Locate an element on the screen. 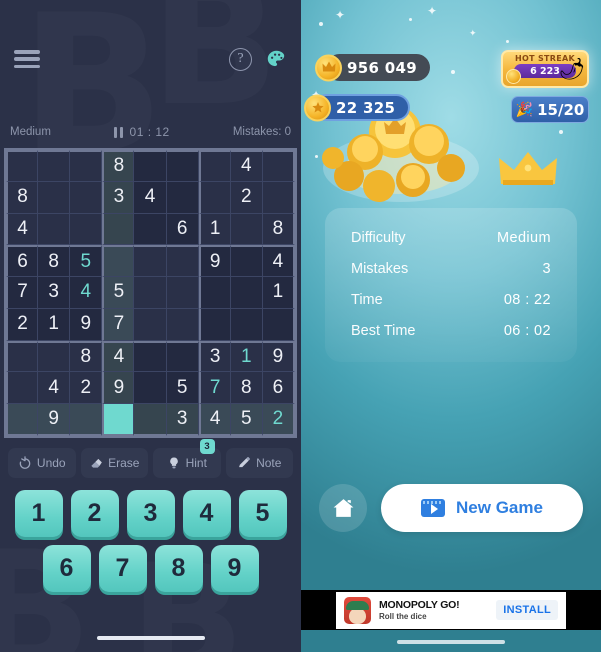  sudoku-cell-r9c8: 5 is located at coordinates (246, 420).